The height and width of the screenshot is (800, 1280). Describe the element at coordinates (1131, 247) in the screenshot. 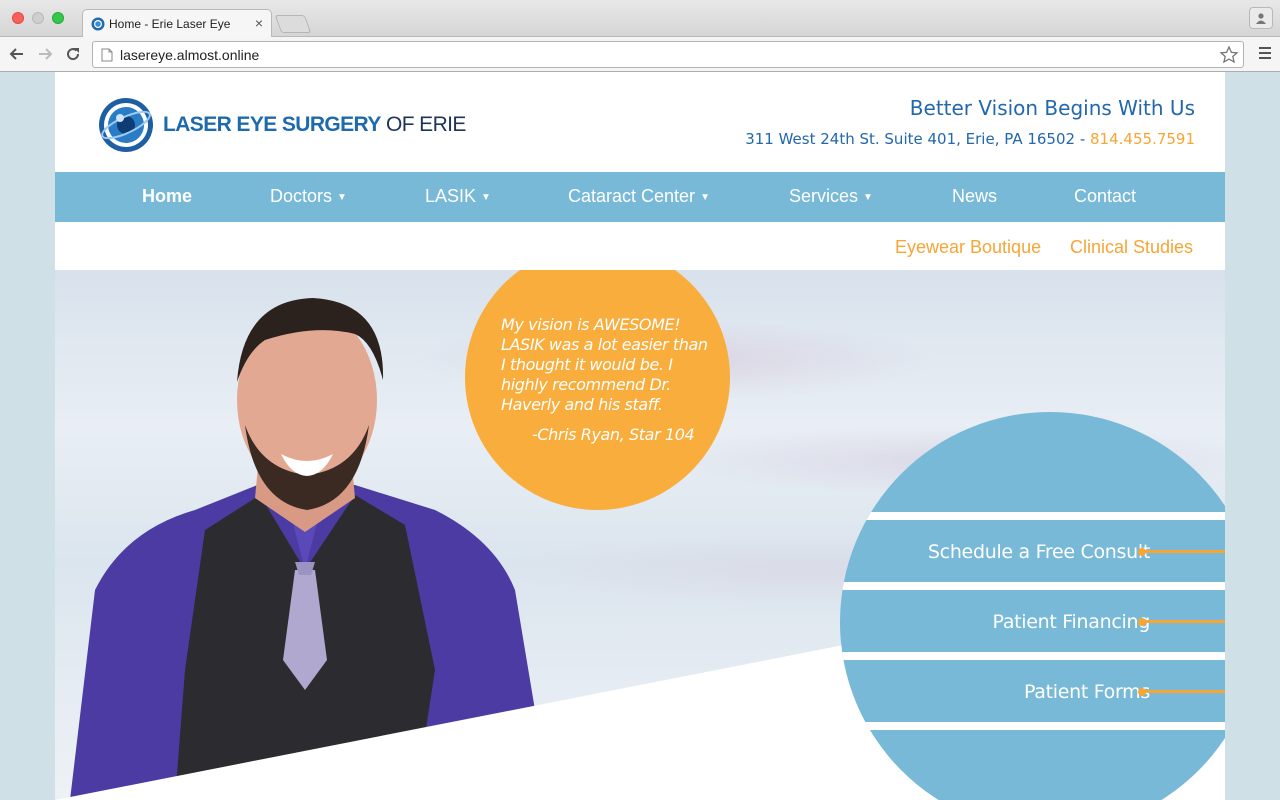

I see `clinical-studies-link: Clinical Studies` at that location.